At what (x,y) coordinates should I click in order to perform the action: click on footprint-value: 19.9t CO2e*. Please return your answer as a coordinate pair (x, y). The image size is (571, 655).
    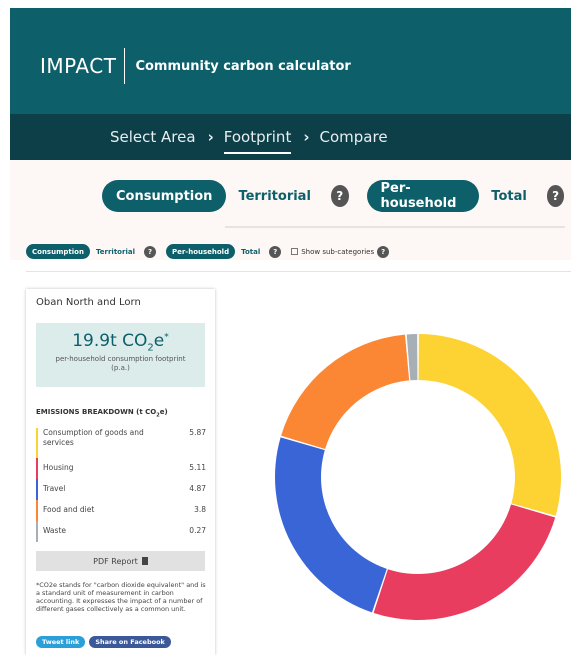
    Looking at the image, I should click on (120, 342).